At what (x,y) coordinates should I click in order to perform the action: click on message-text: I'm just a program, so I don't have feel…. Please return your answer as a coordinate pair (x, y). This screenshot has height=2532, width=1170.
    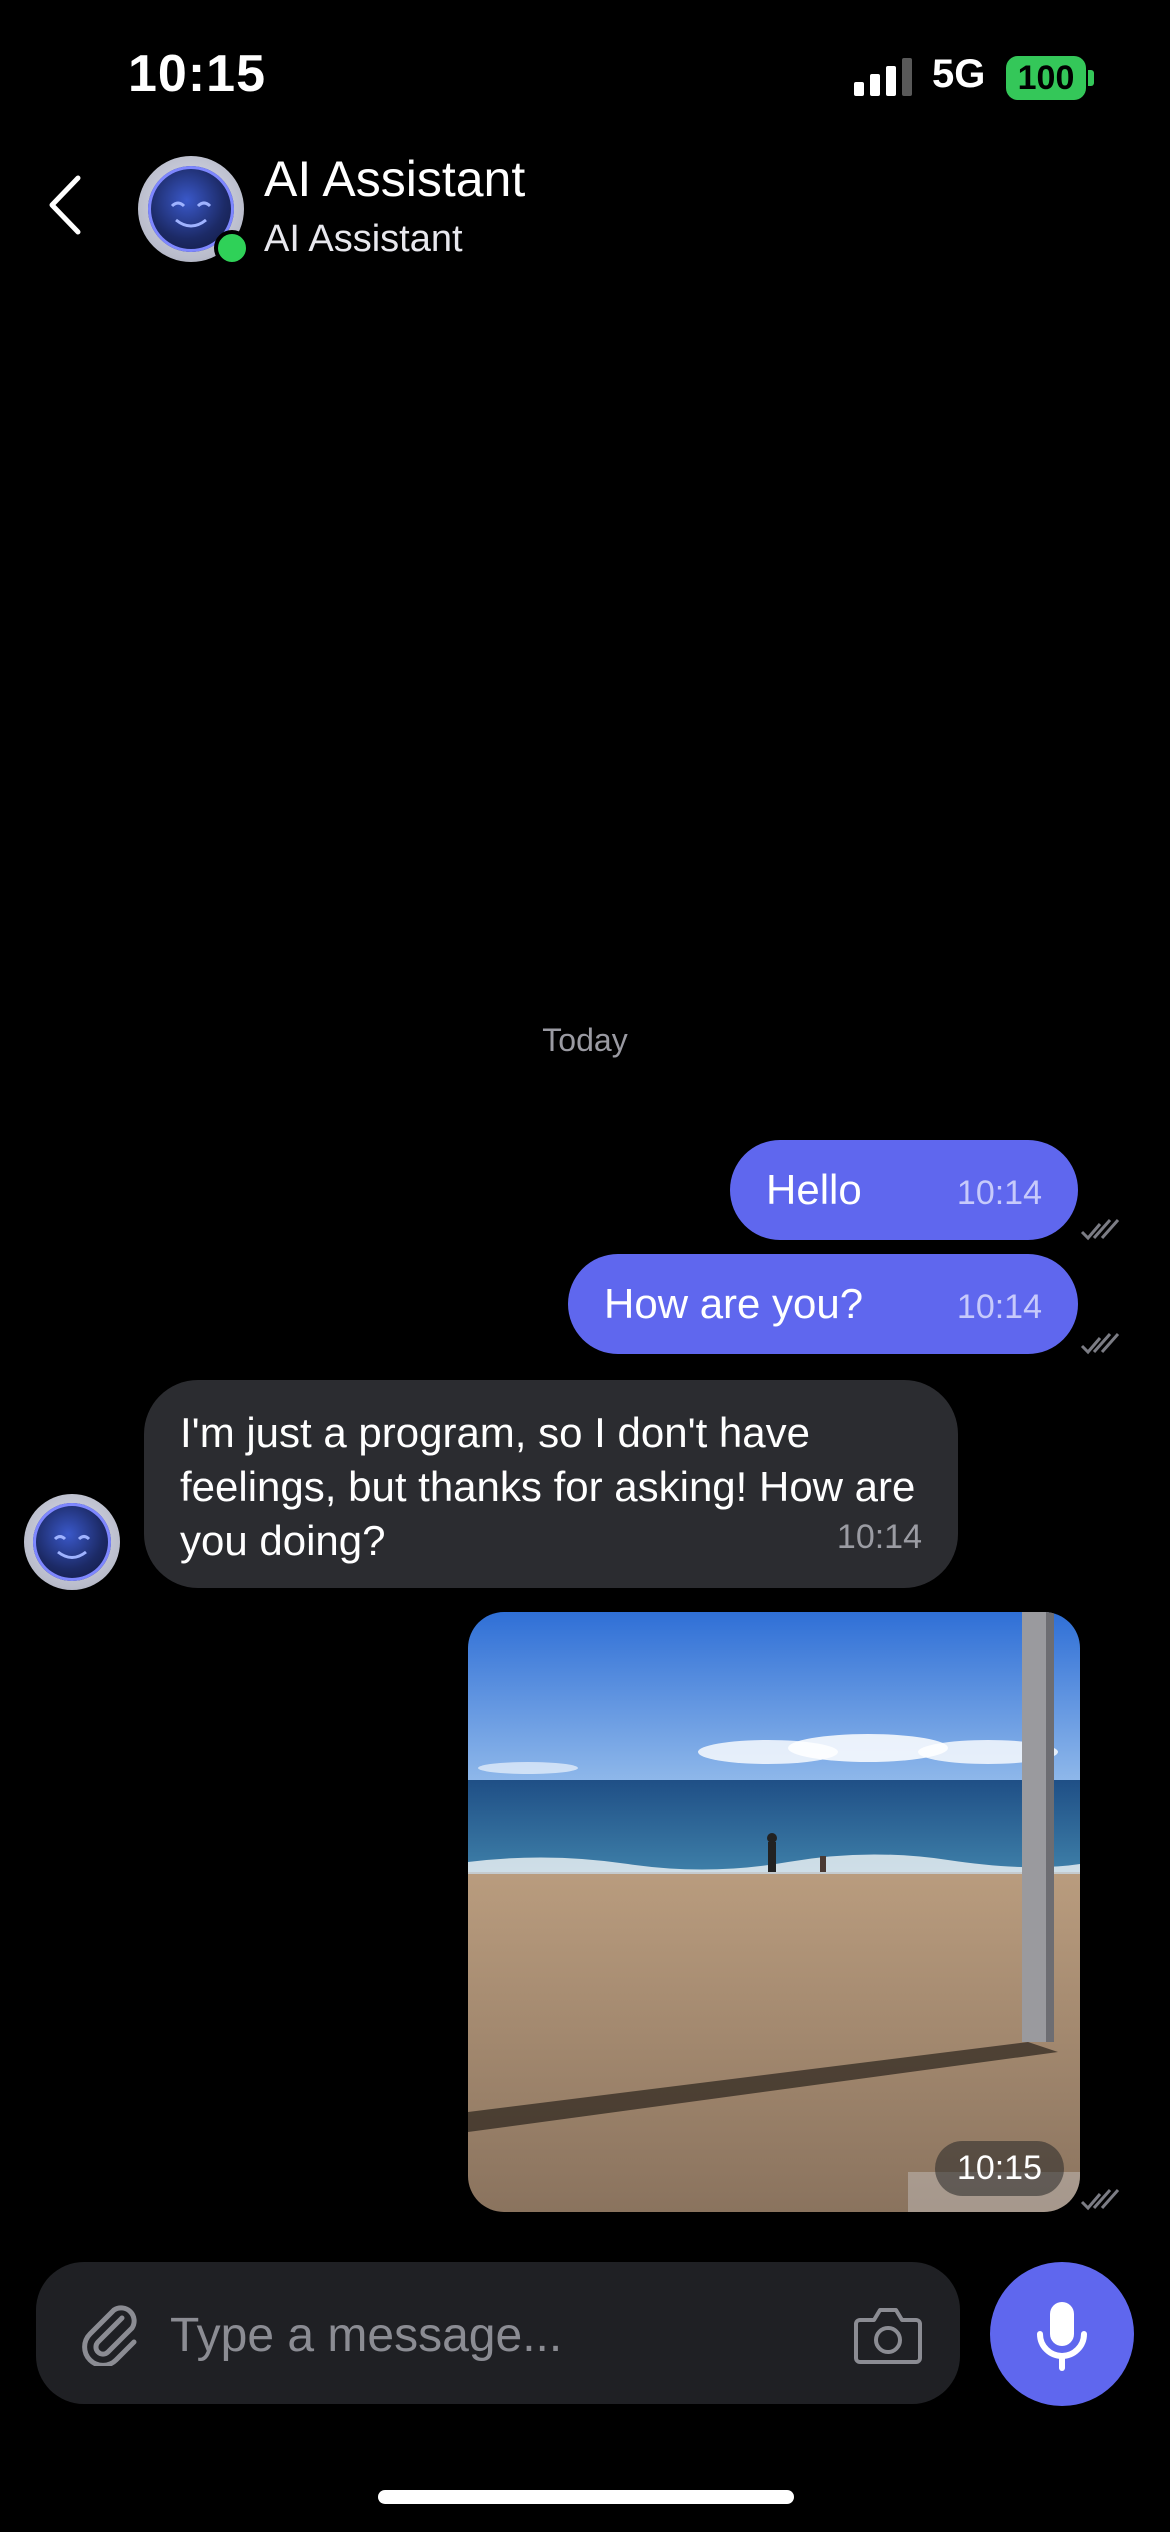
    Looking at the image, I should click on (548, 1486).